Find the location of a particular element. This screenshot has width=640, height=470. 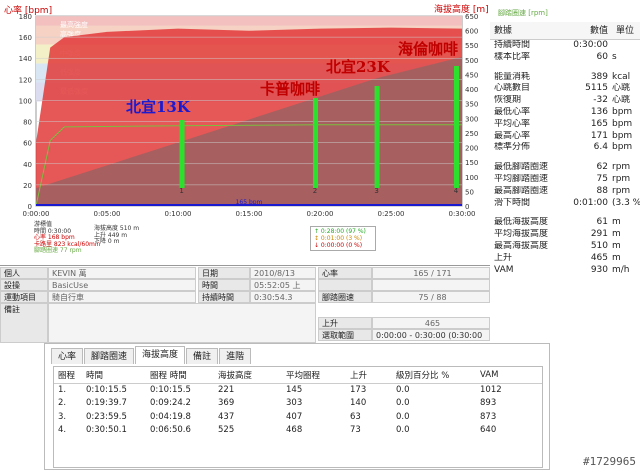

col-lap-time: 圈程 時間 is located at coordinates (180, 375).